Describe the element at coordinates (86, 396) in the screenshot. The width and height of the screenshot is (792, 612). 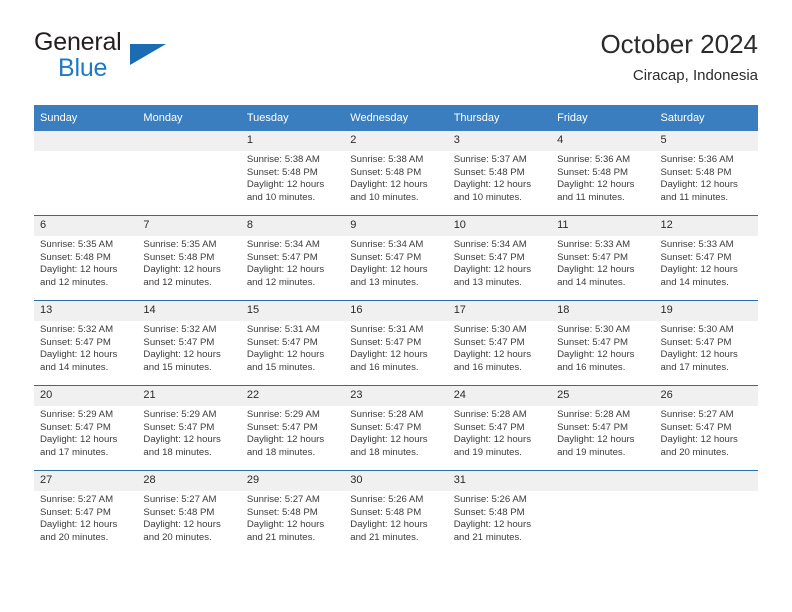
I see `day-number: 20` at that location.